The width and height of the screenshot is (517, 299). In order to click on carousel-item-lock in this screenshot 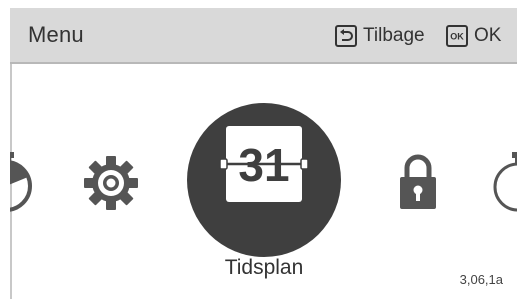, I will do `click(418, 181)`.